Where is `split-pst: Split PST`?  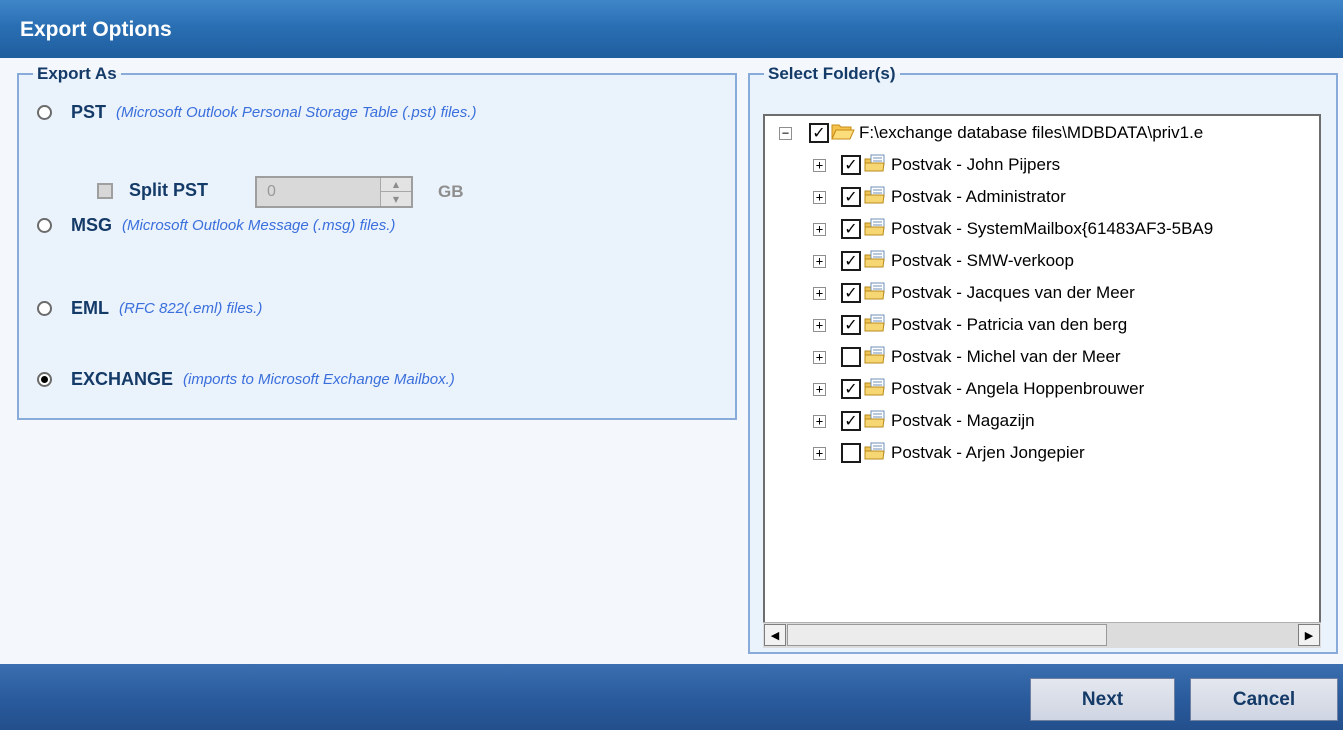
split-pst: Split PST is located at coordinates (152, 190).